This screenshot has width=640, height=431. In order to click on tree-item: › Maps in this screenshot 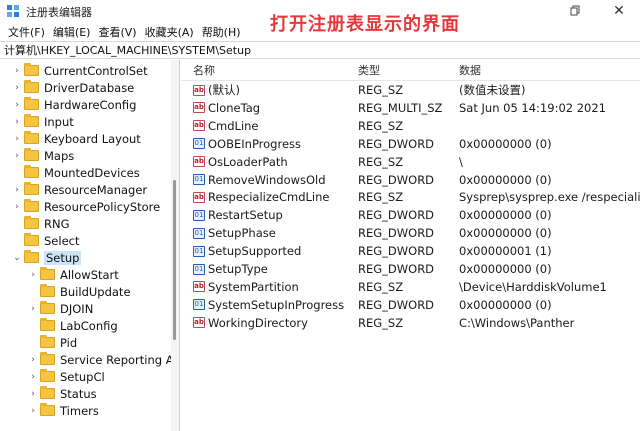, I will do `click(43, 155)`.